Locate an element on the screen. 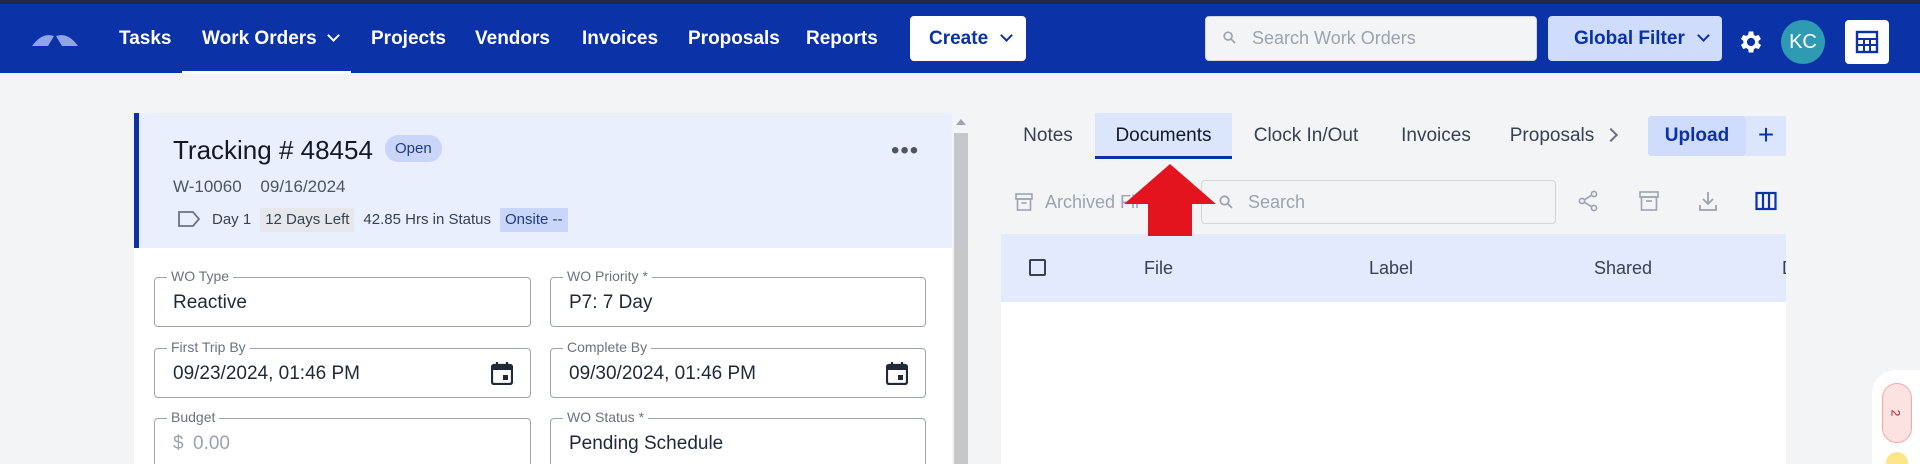 Image resolution: width=1920 pixels, height=464 pixels. archived-files-toggle: Archived Fil is located at coordinates (1077, 202).